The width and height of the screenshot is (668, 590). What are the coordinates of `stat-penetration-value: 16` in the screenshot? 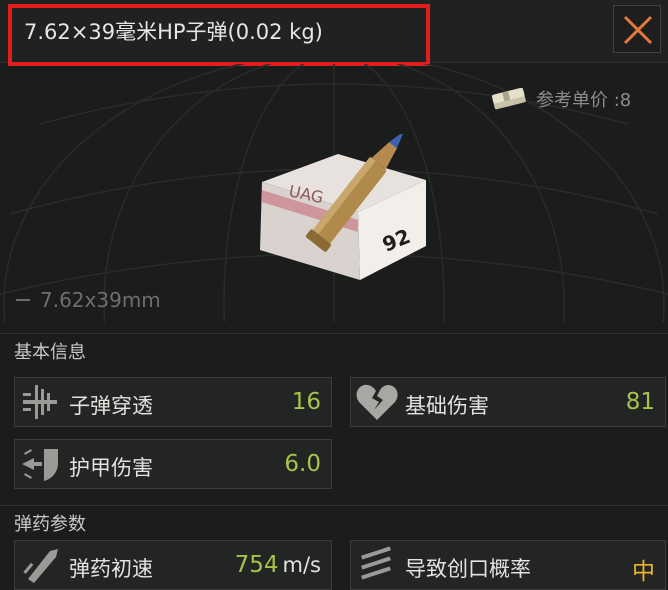 It's located at (306, 402).